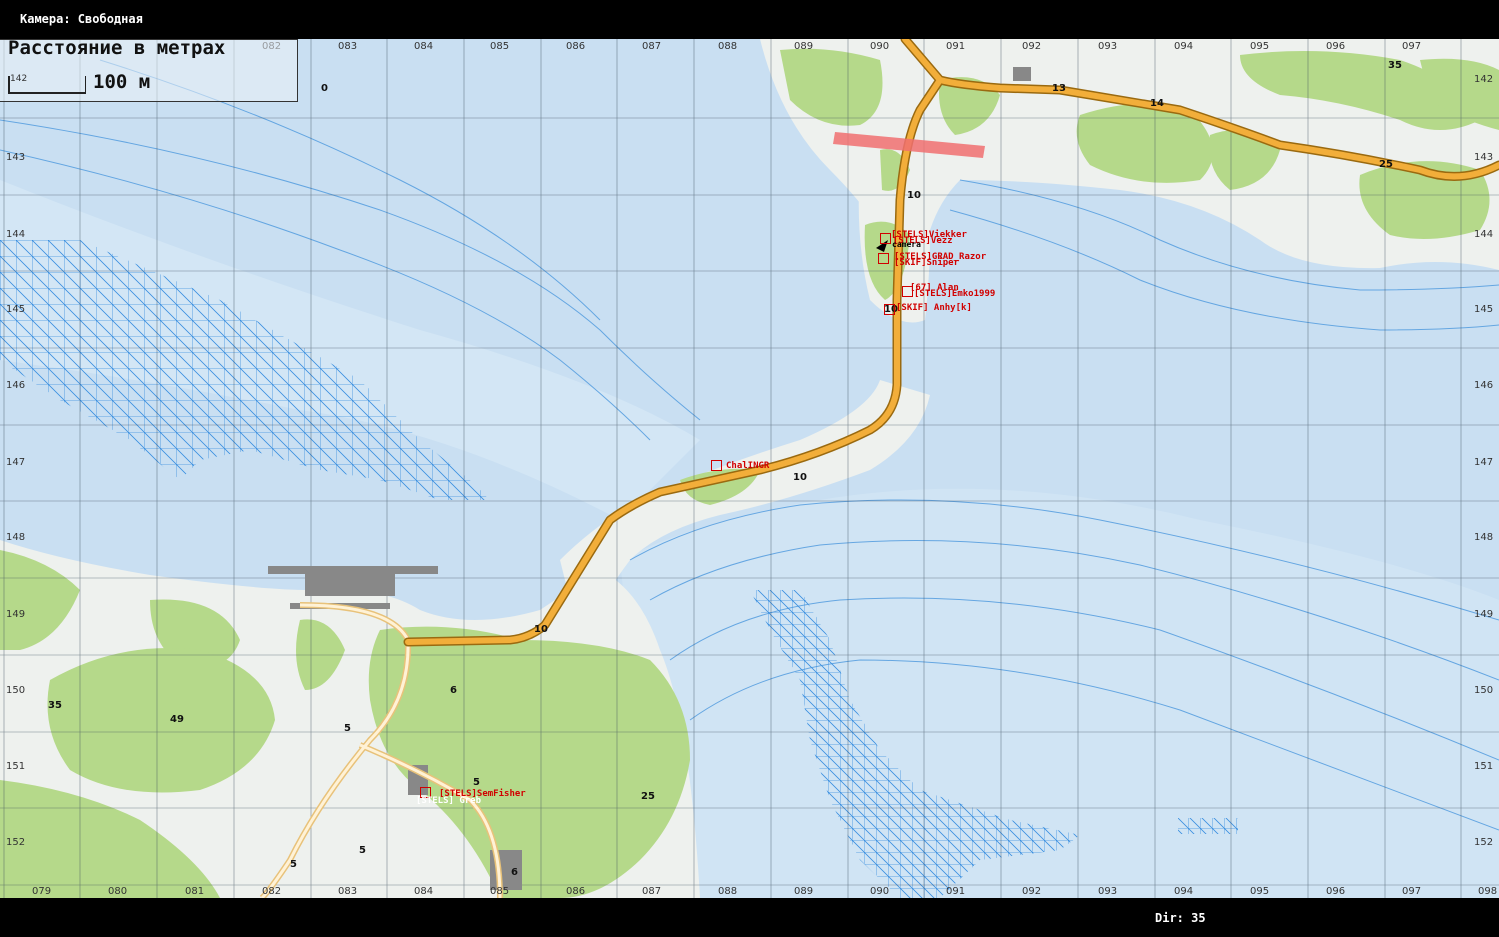 The width and height of the screenshot is (1499, 937). Describe the element at coordinates (16, 385) in the screenshot. I see `grid-y-label-left: 146` at that location.